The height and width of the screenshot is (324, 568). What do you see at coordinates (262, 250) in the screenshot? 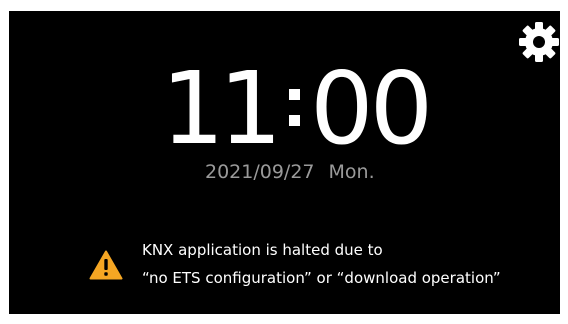
I see `alert-line-1: KNX application is halted due to` at bounding box center [262, 250].